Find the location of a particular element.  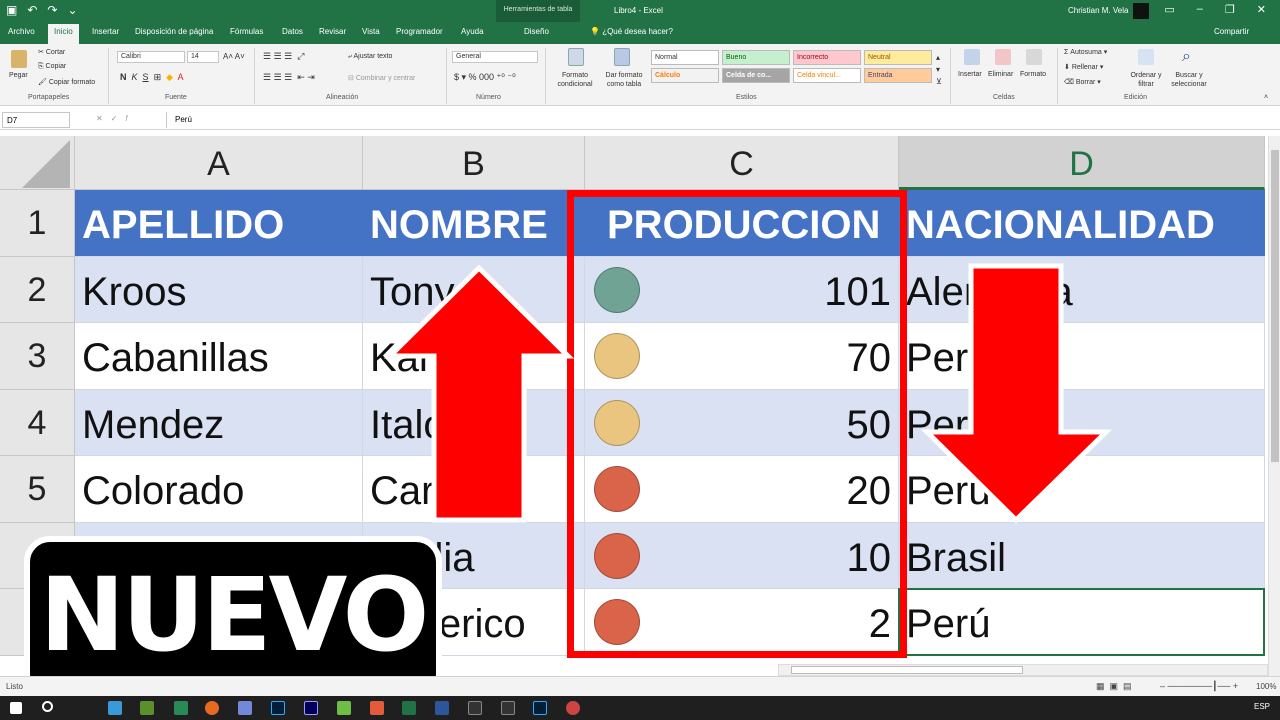

formula-icons: ✕✓𝑓 is located at coordinates (116, 119).